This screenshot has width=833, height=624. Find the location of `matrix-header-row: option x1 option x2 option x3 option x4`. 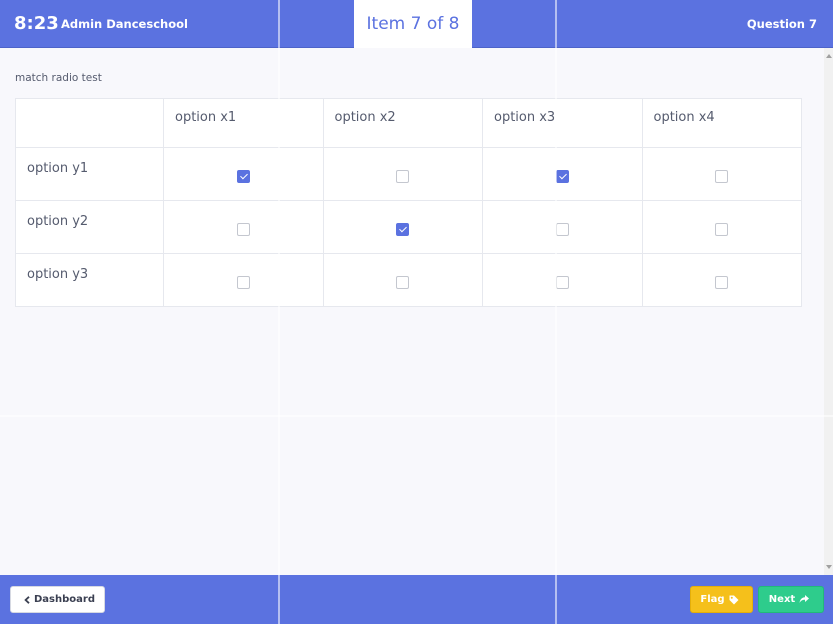

matrix-header-row: option x1 option x2 option x3 option x4 is located at coordinates (408, 123).